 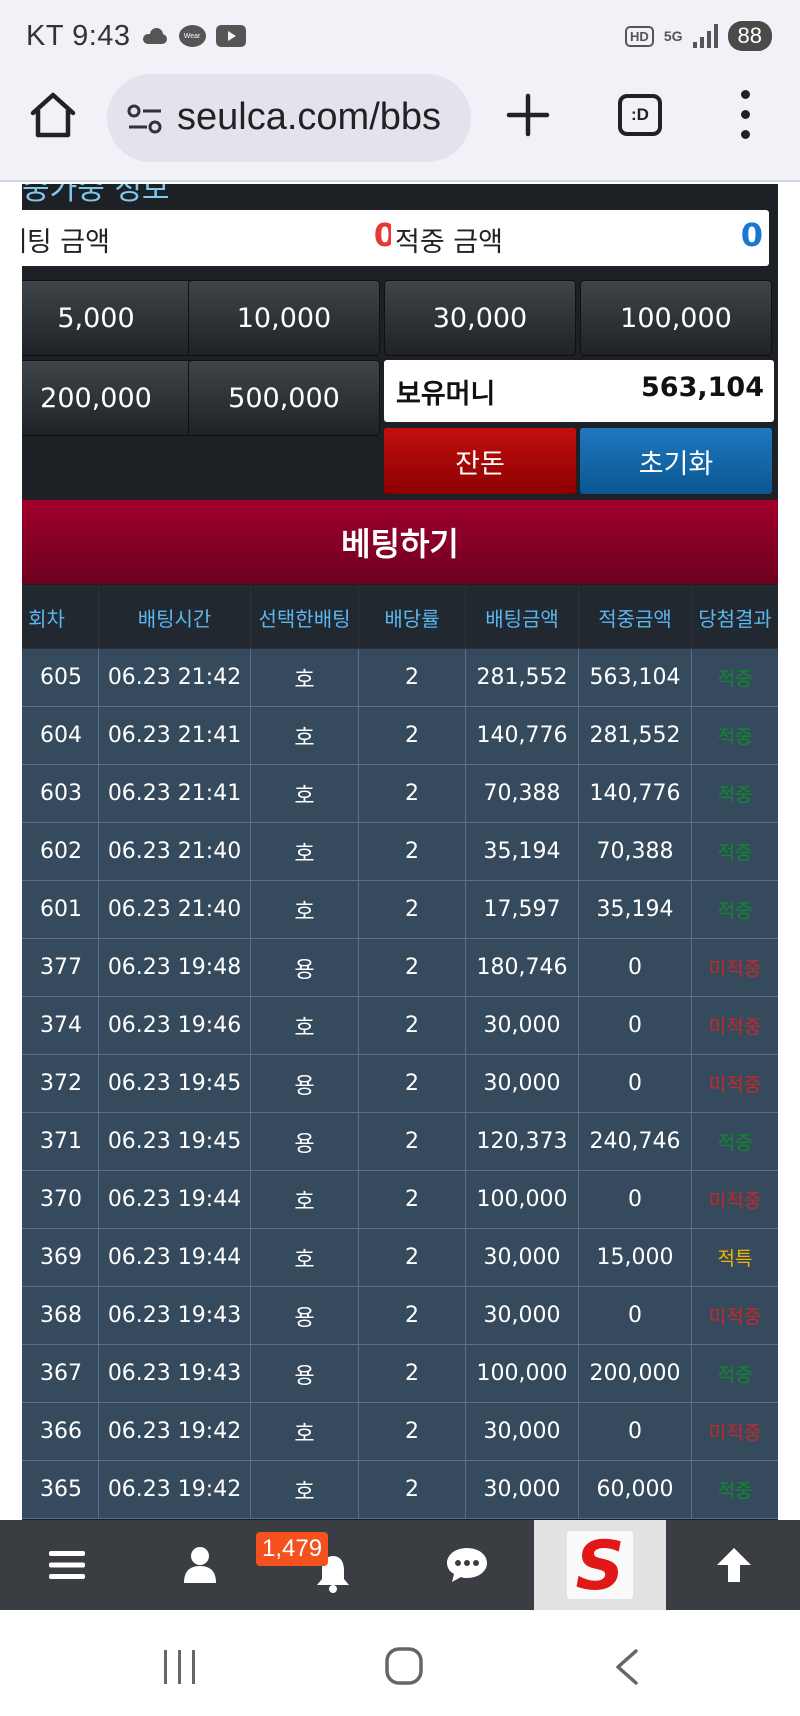 I want to click on round-cell: 370, so click(x=60, y=1199).